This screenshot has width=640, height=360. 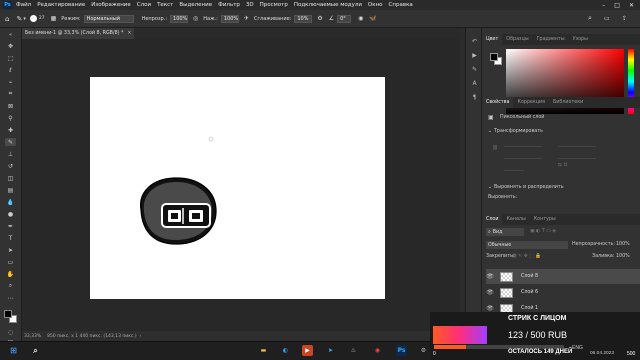 I want to click on fill-value: 100%, so click(x=623, y=256).